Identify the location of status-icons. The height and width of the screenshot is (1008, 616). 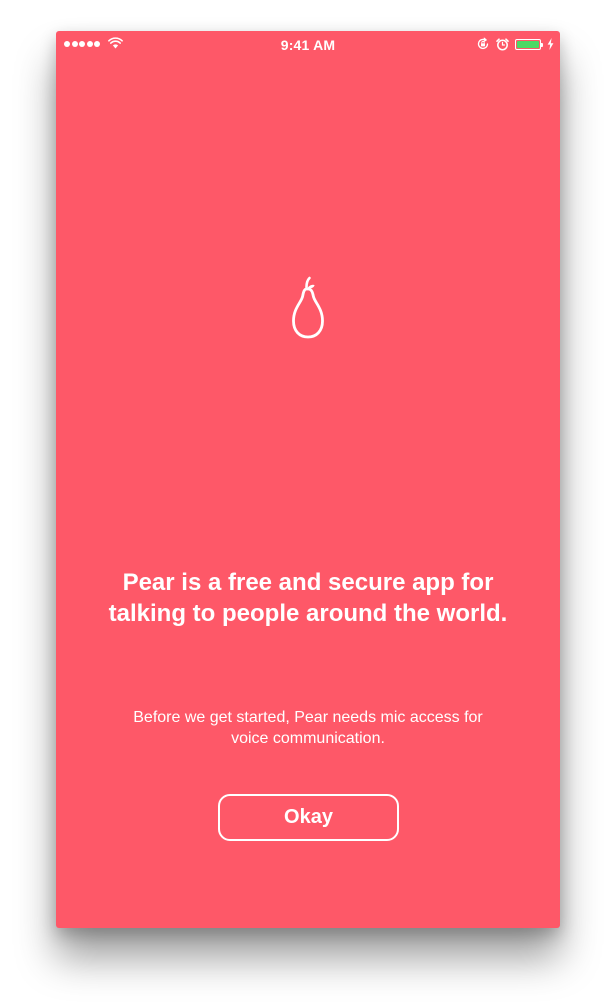
(515, 44).